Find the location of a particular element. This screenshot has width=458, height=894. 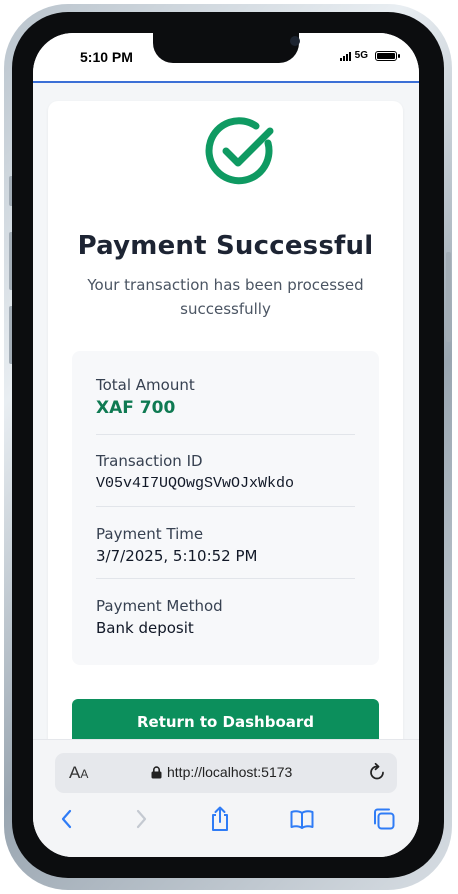

url-display: http://localhost:5173 is located at coordinates (221, 772).